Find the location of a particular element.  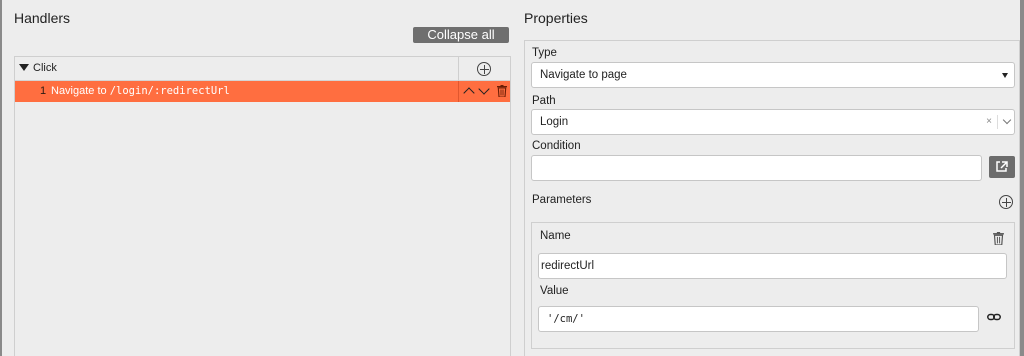

clear-icon: × is located at coordinates (989, 122).